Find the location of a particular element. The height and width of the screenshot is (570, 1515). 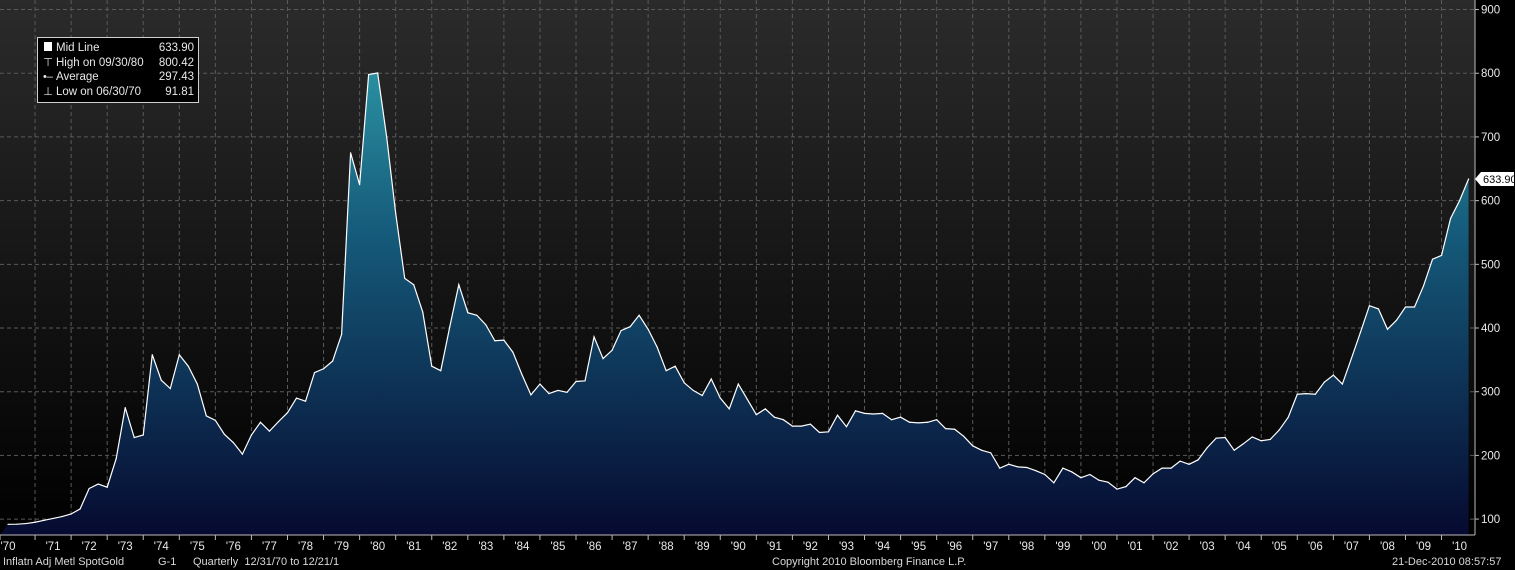

x-tick-label: '99 is located at coordinates (1062, 547).